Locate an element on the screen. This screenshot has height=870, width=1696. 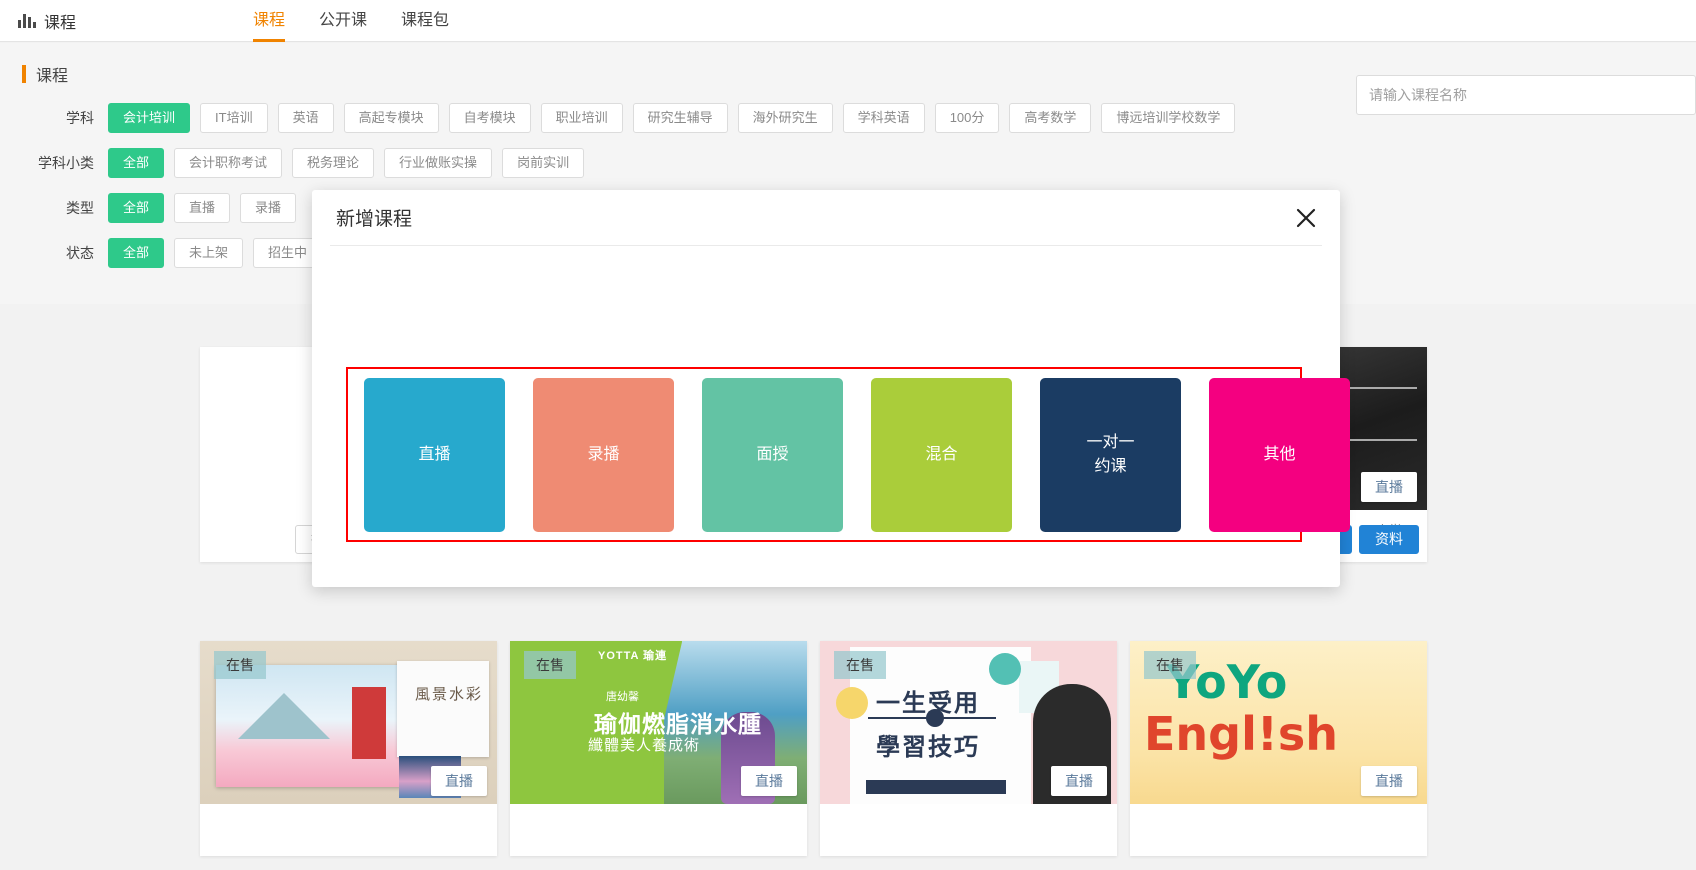
filter-label-type: 类型 is located at coordinates (80, 208).